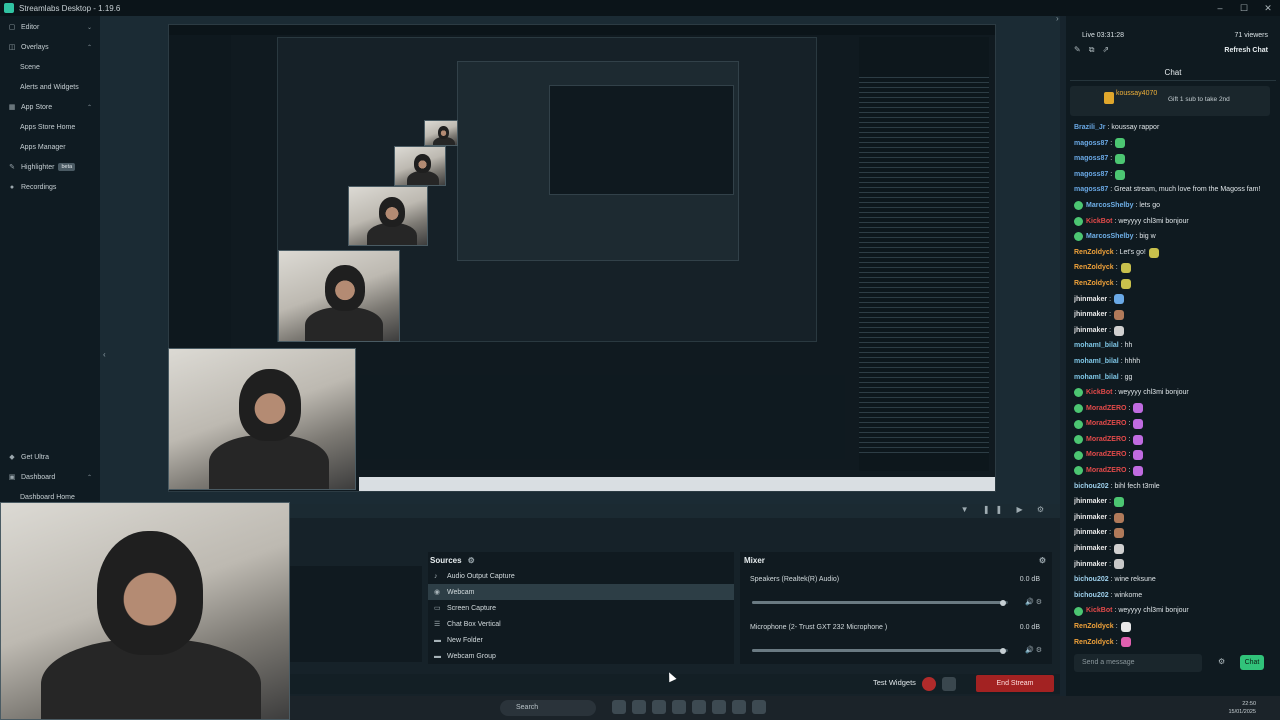 The height and width of the screenshot is (720, 1280). Describe the element at coordinates (949, 684) in the screenshot. I see `replay-icon` at that location.